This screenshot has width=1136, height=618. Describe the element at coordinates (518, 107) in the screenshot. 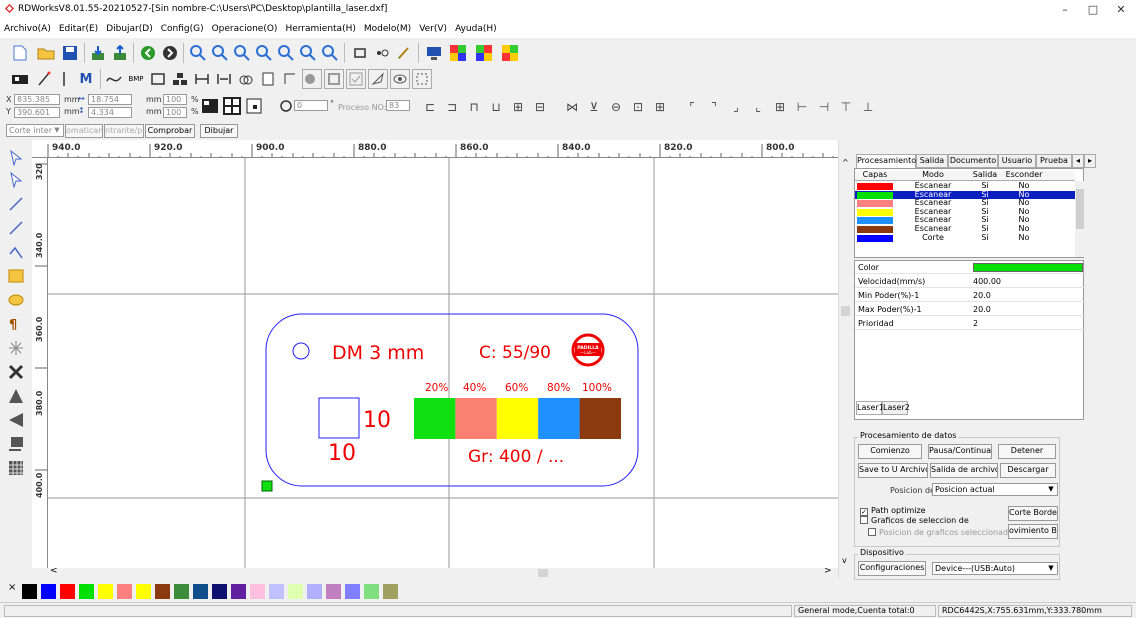

I see `align-center-v-icon: ⊞` at that location.